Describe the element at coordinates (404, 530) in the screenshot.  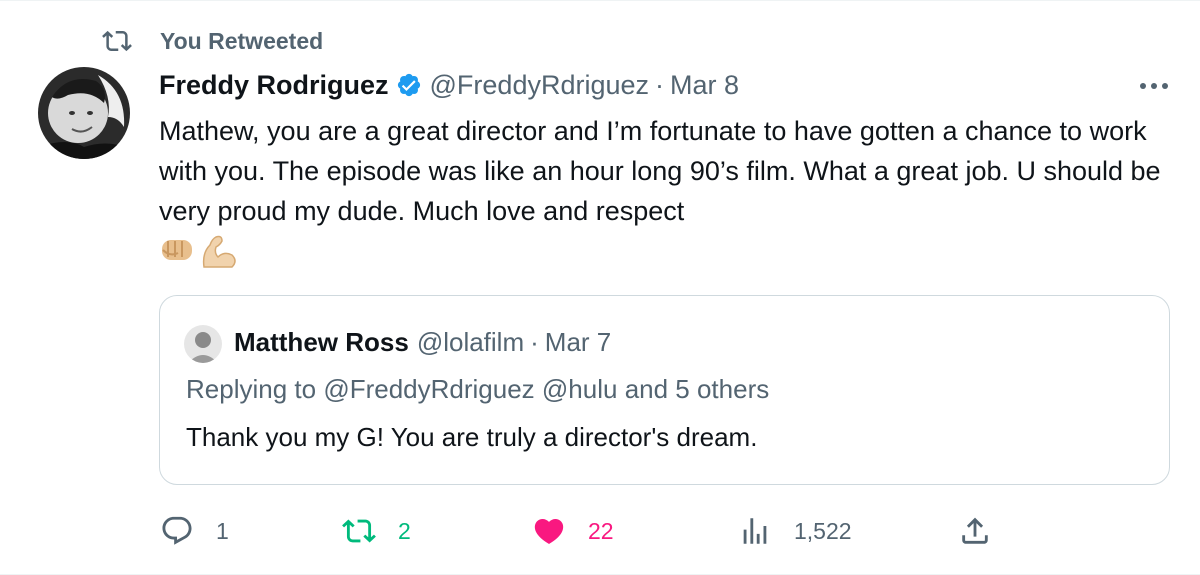
I see `retweet-count: 2` at that location.